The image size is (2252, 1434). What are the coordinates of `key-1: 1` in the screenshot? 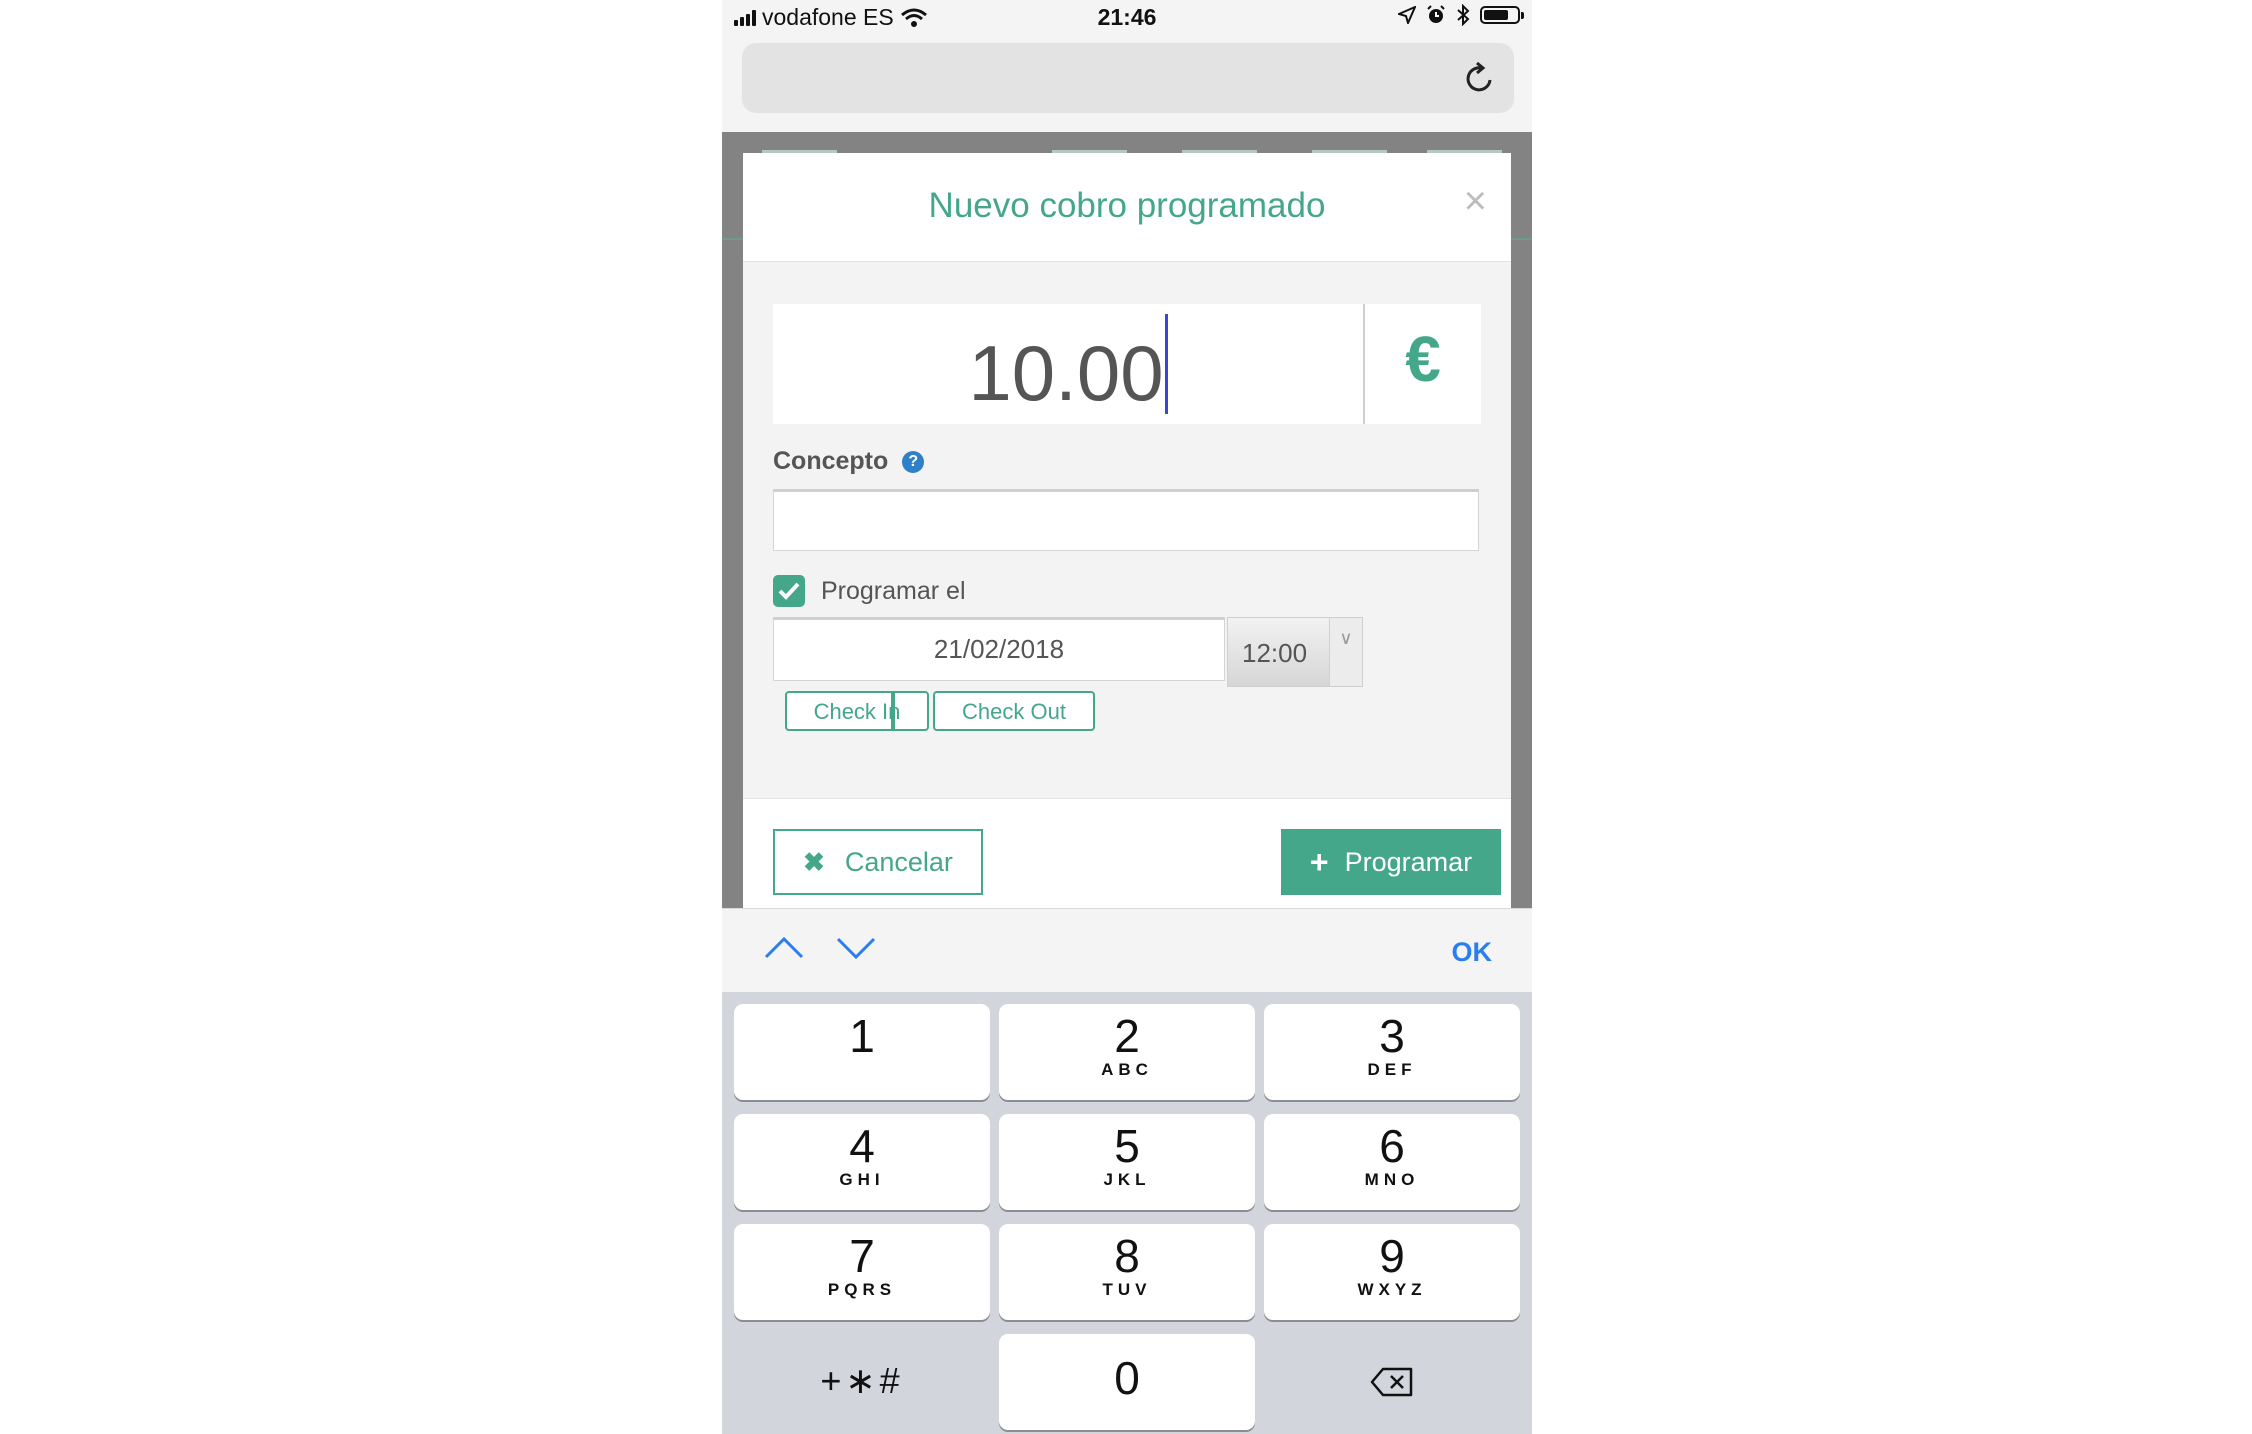 It's located at (862, 1052).